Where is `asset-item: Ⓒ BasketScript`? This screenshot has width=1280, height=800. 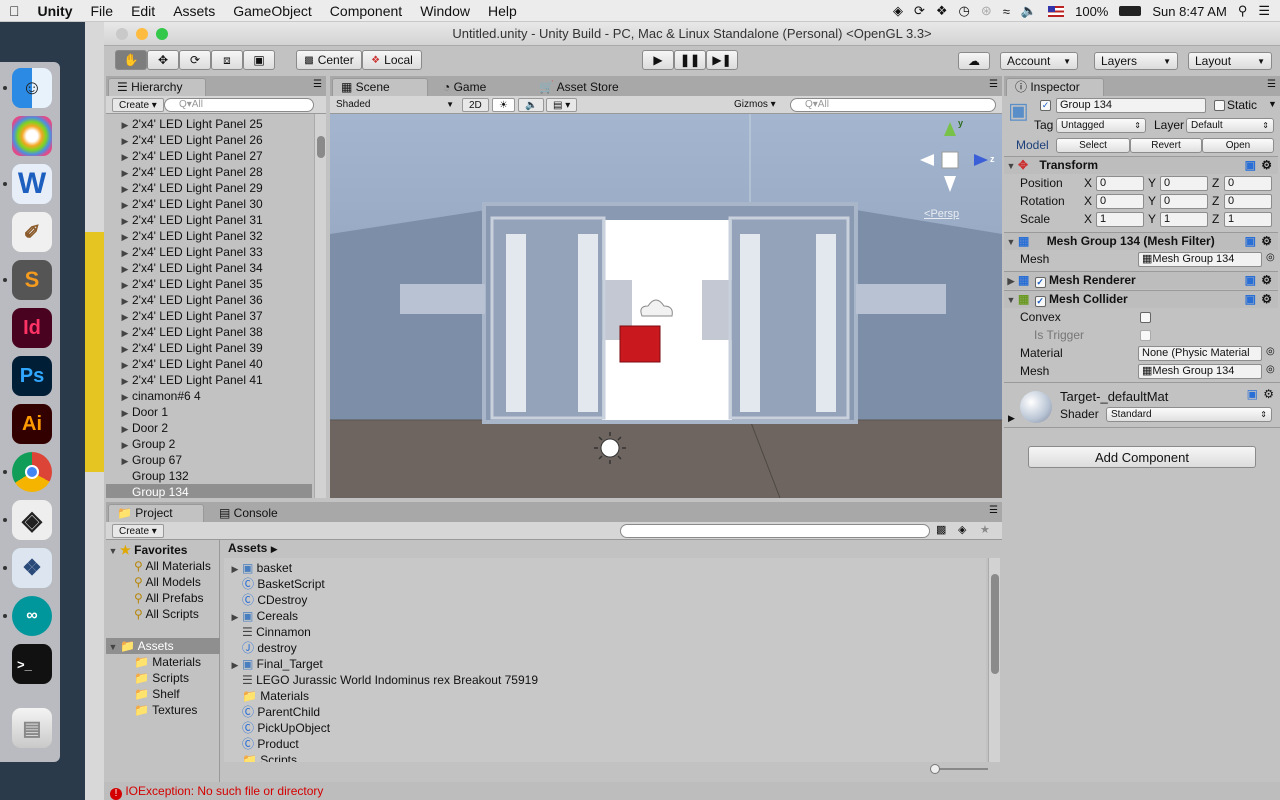 asset-item: Ⓒ BasketScript is located at coordinates (605, 584).